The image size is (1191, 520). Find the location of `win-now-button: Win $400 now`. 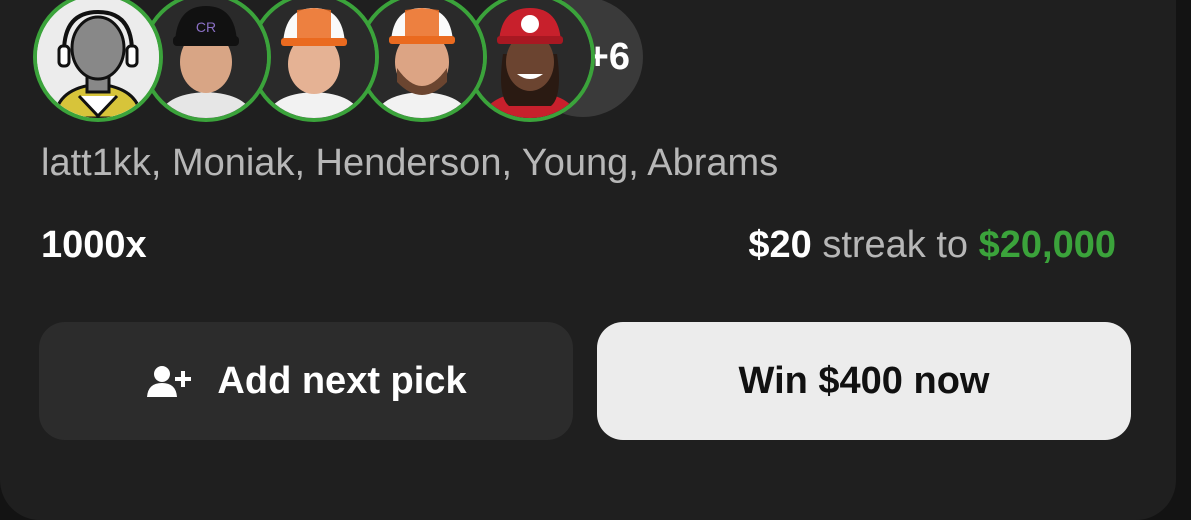

win-now-button: Win $400 now is located at coordinates (864, 381).